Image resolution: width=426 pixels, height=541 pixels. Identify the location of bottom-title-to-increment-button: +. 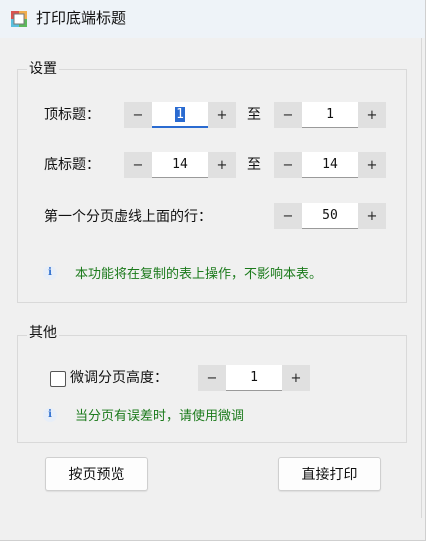
(372, 165).